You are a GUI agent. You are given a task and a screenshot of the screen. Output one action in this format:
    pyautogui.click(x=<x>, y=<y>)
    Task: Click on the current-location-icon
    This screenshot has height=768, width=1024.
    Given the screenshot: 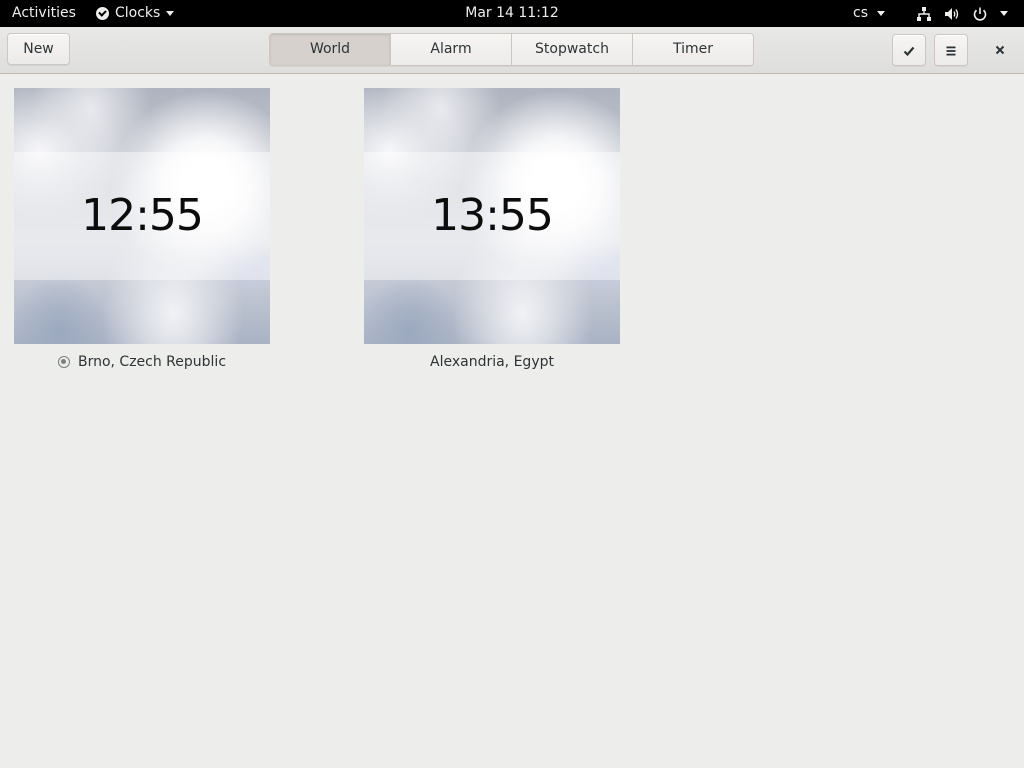 What is the action you would take?
    pyautogui.click(x=63, y=362)
    